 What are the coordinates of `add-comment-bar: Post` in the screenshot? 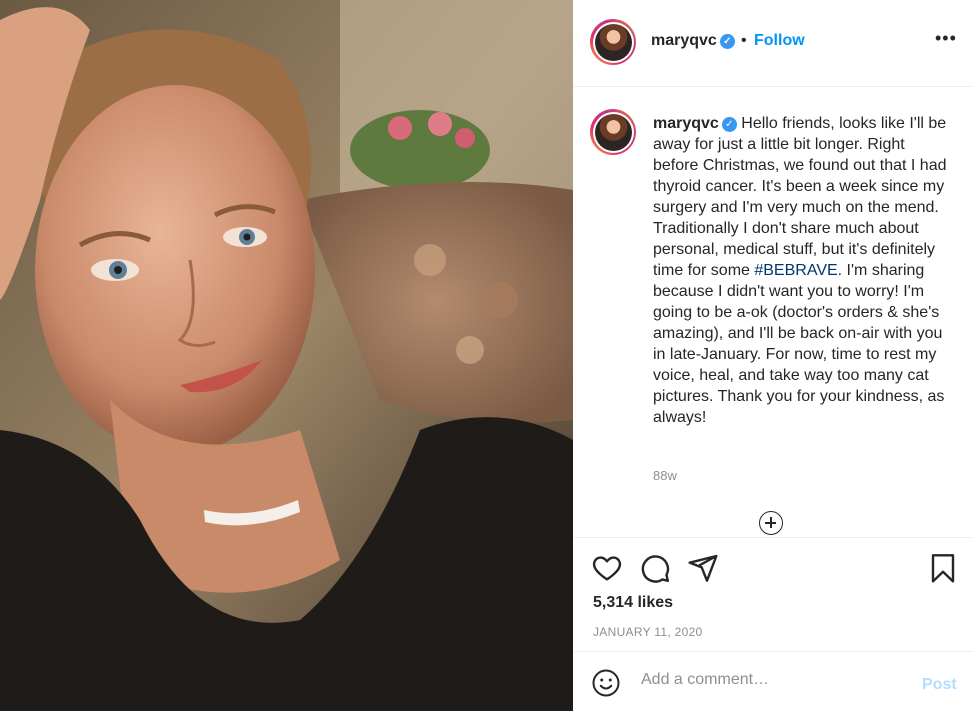 It's located at (773, 681).